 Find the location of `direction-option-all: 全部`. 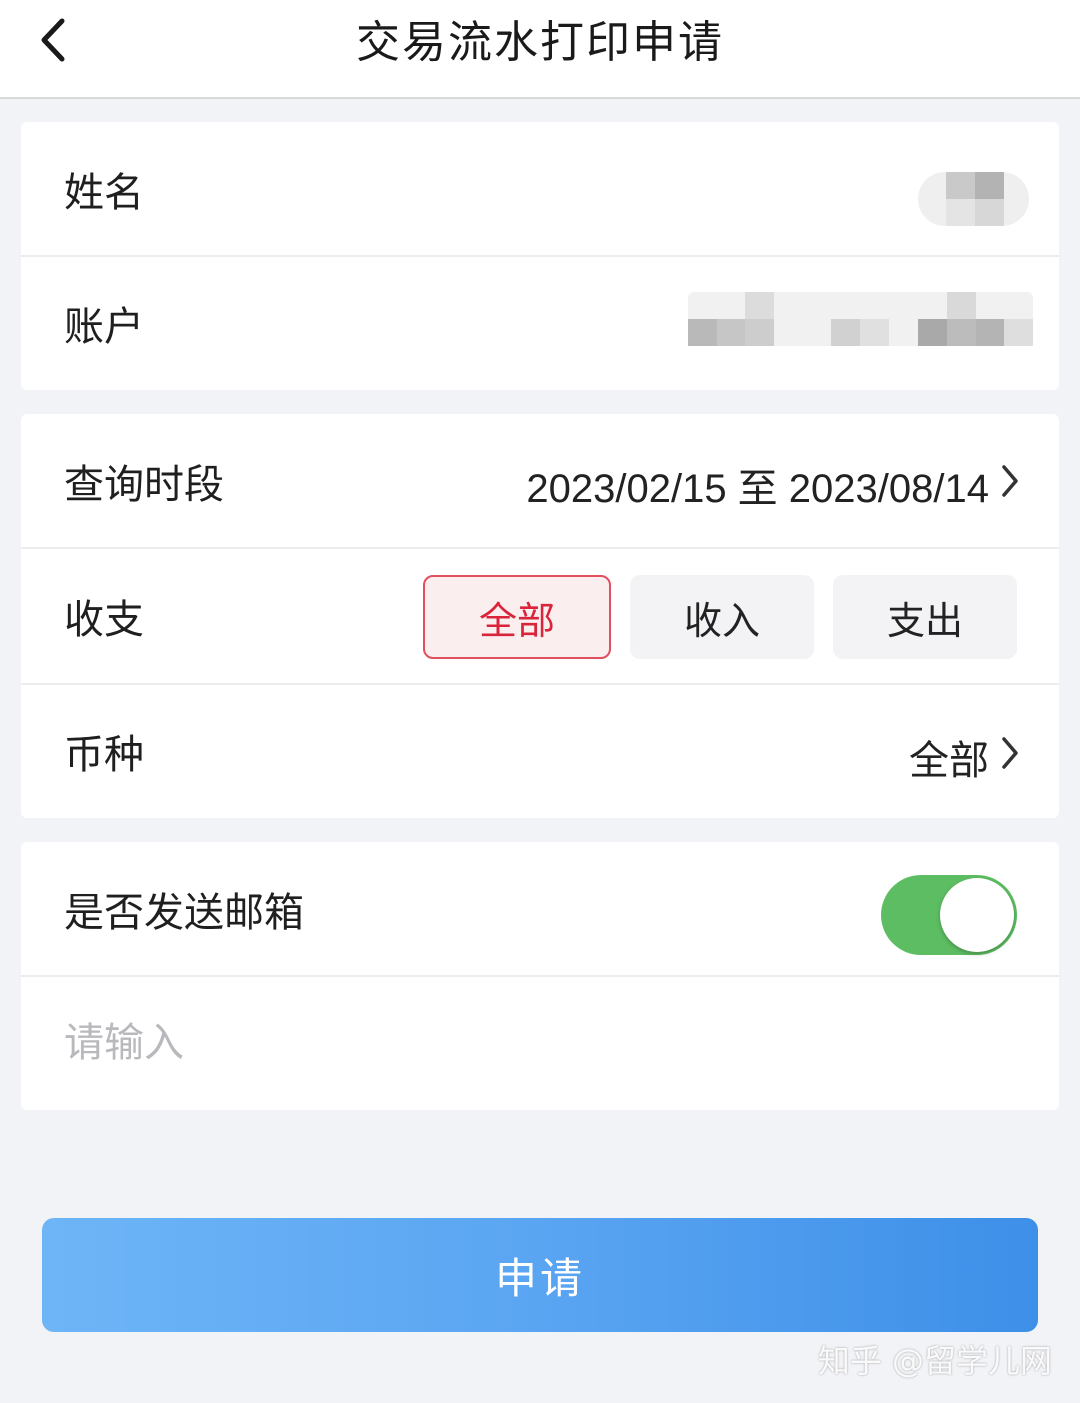

direction-option-all: 全部 is located at coordinates (517, 617).